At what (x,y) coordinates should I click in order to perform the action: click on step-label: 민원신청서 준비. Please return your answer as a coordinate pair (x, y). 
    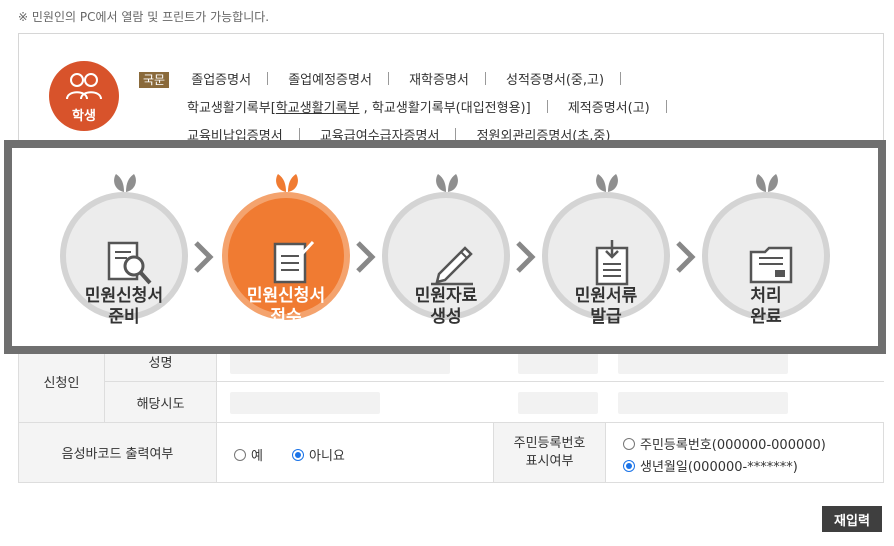
    Looking at the image, I should click on (124, 306).